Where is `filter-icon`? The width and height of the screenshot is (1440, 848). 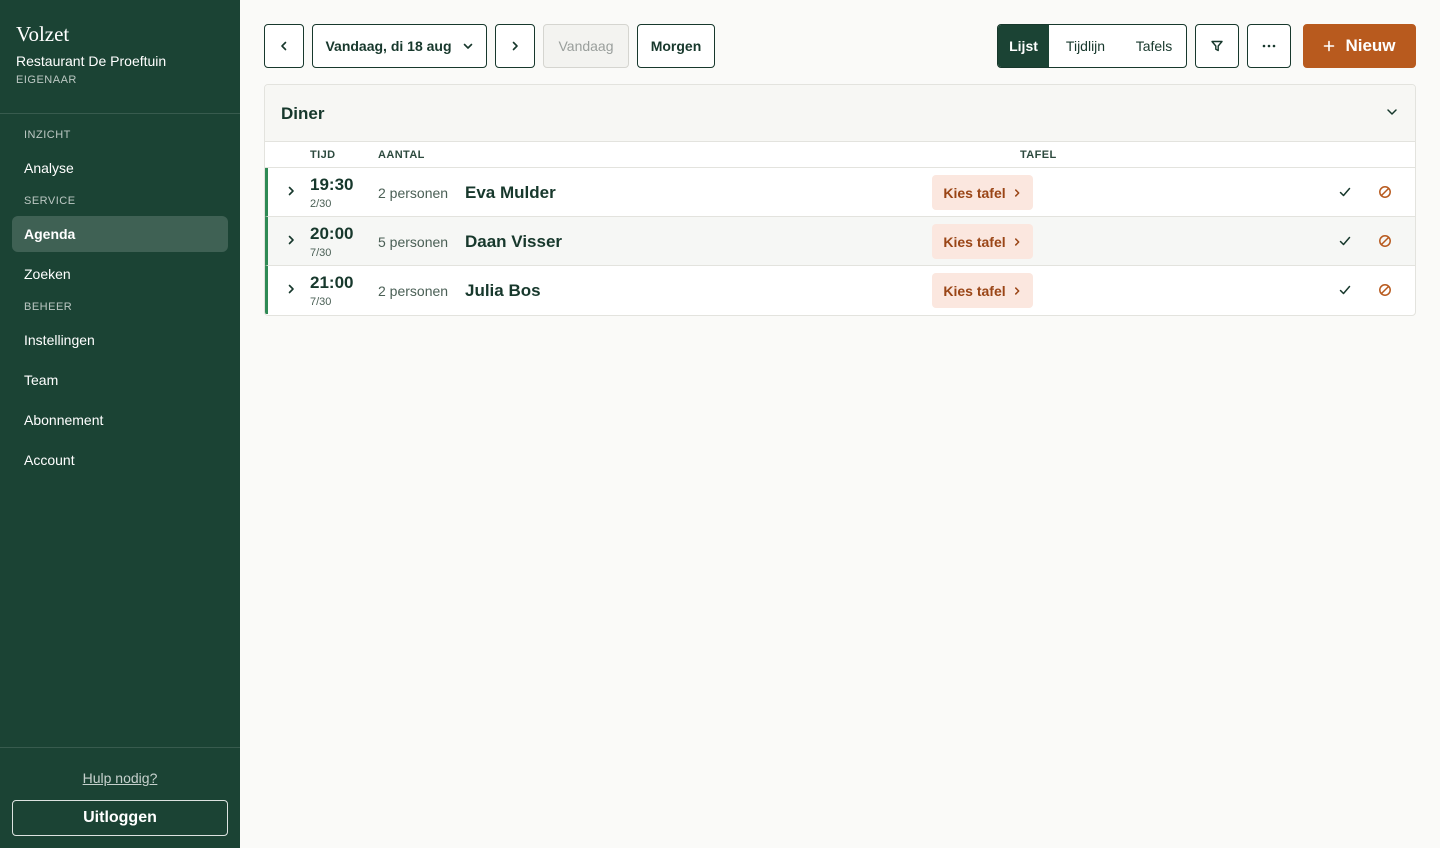
filter-icon is located at coordinates (1217, 46).